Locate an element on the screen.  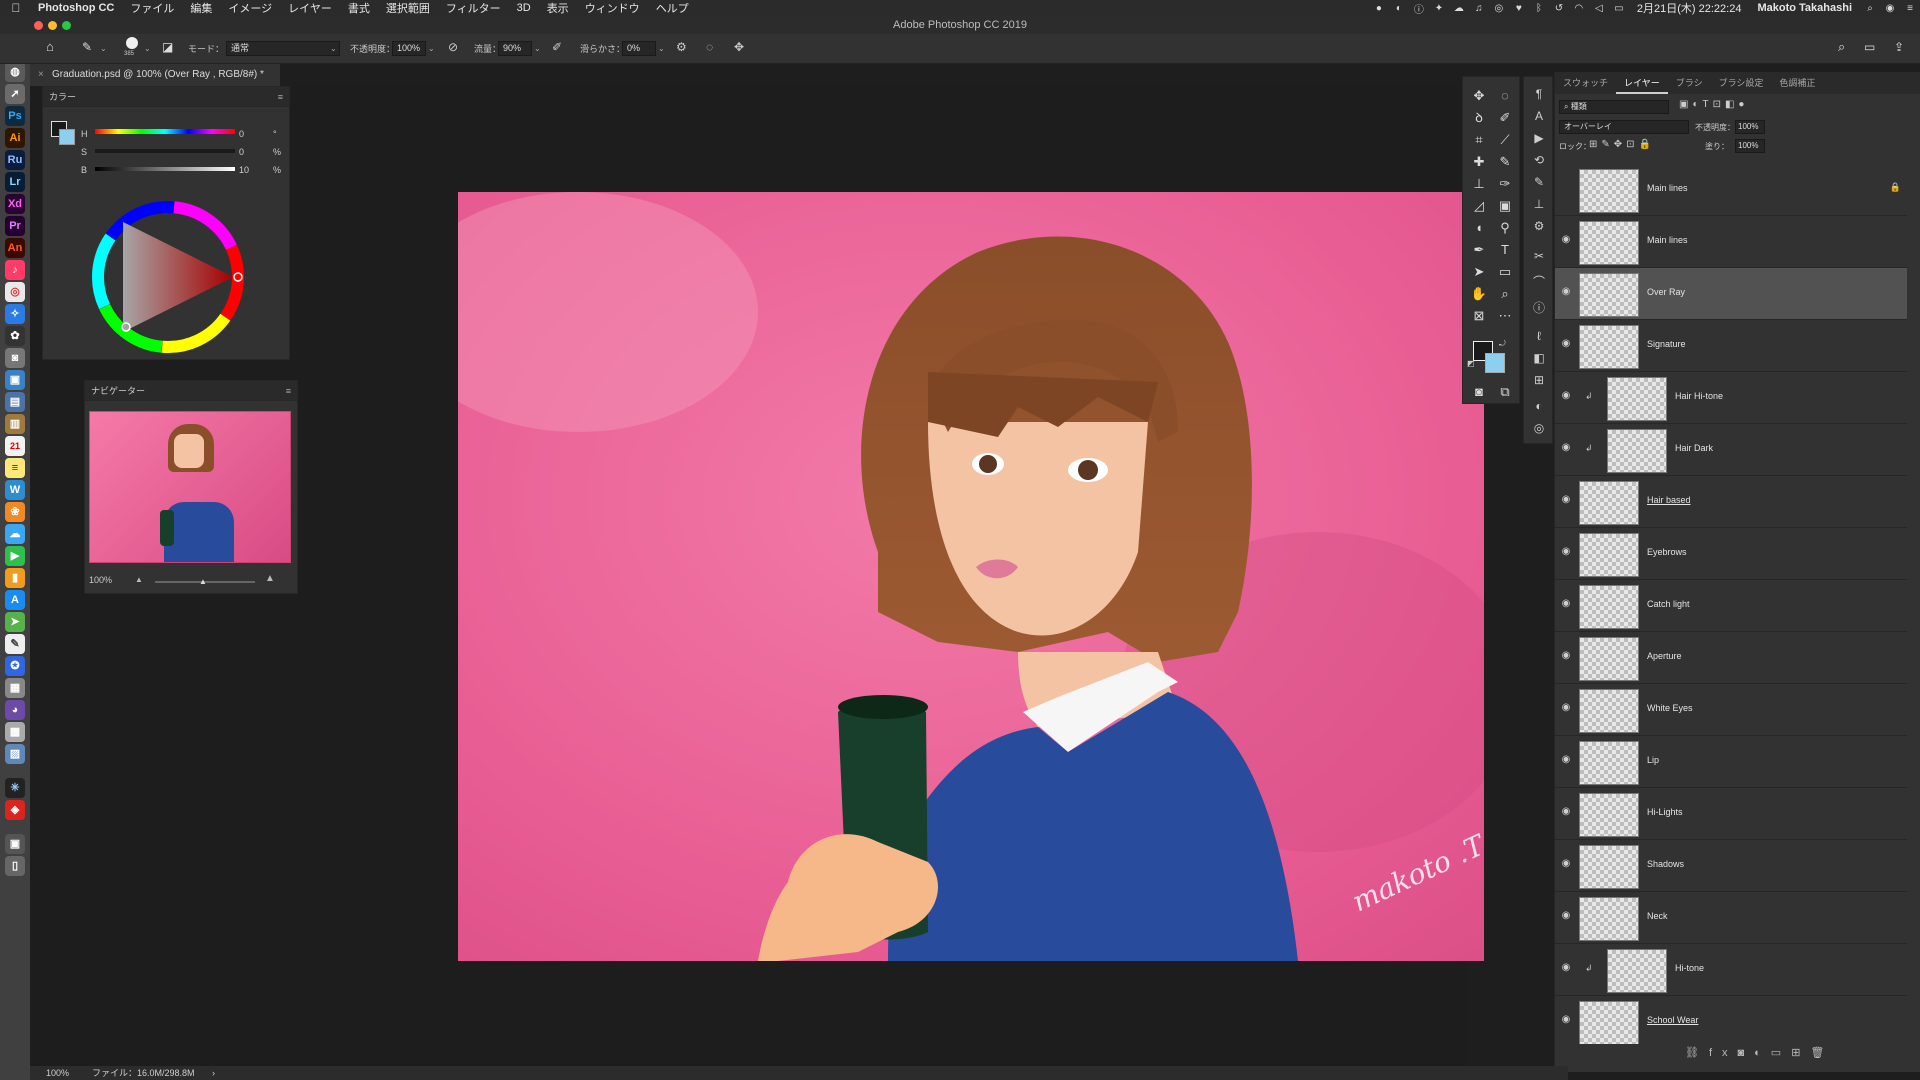
music-icon: ♪ is located at coordinates (15, 270).